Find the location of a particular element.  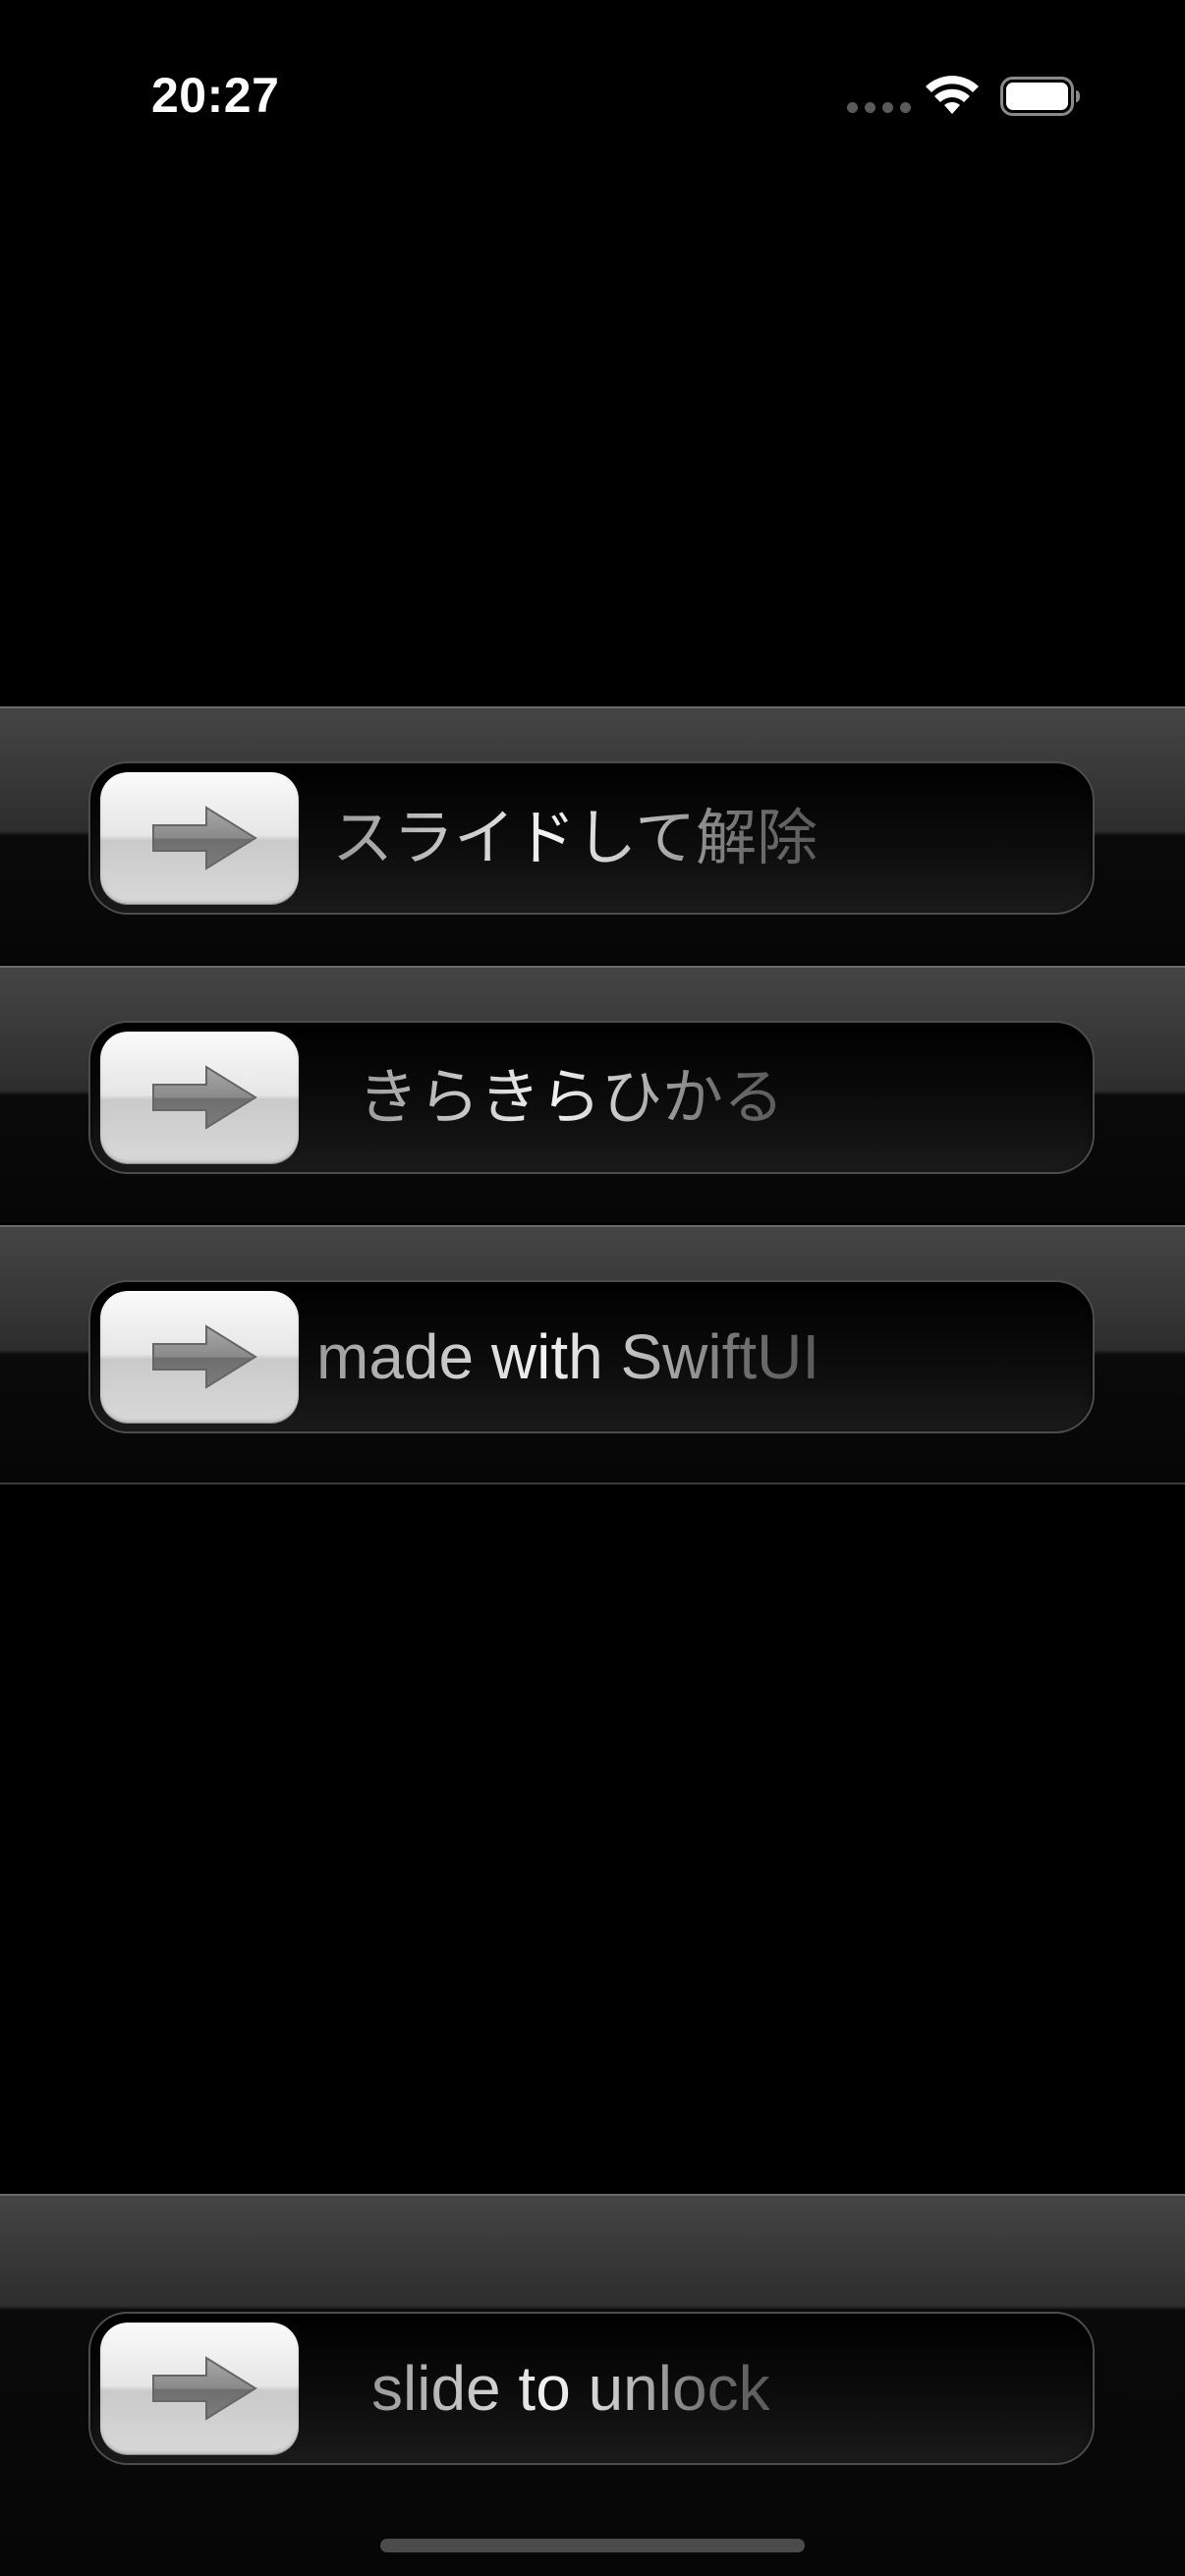

slide-to-unlock-band-4: slide to unlock is located at coordinates (592, 2385).